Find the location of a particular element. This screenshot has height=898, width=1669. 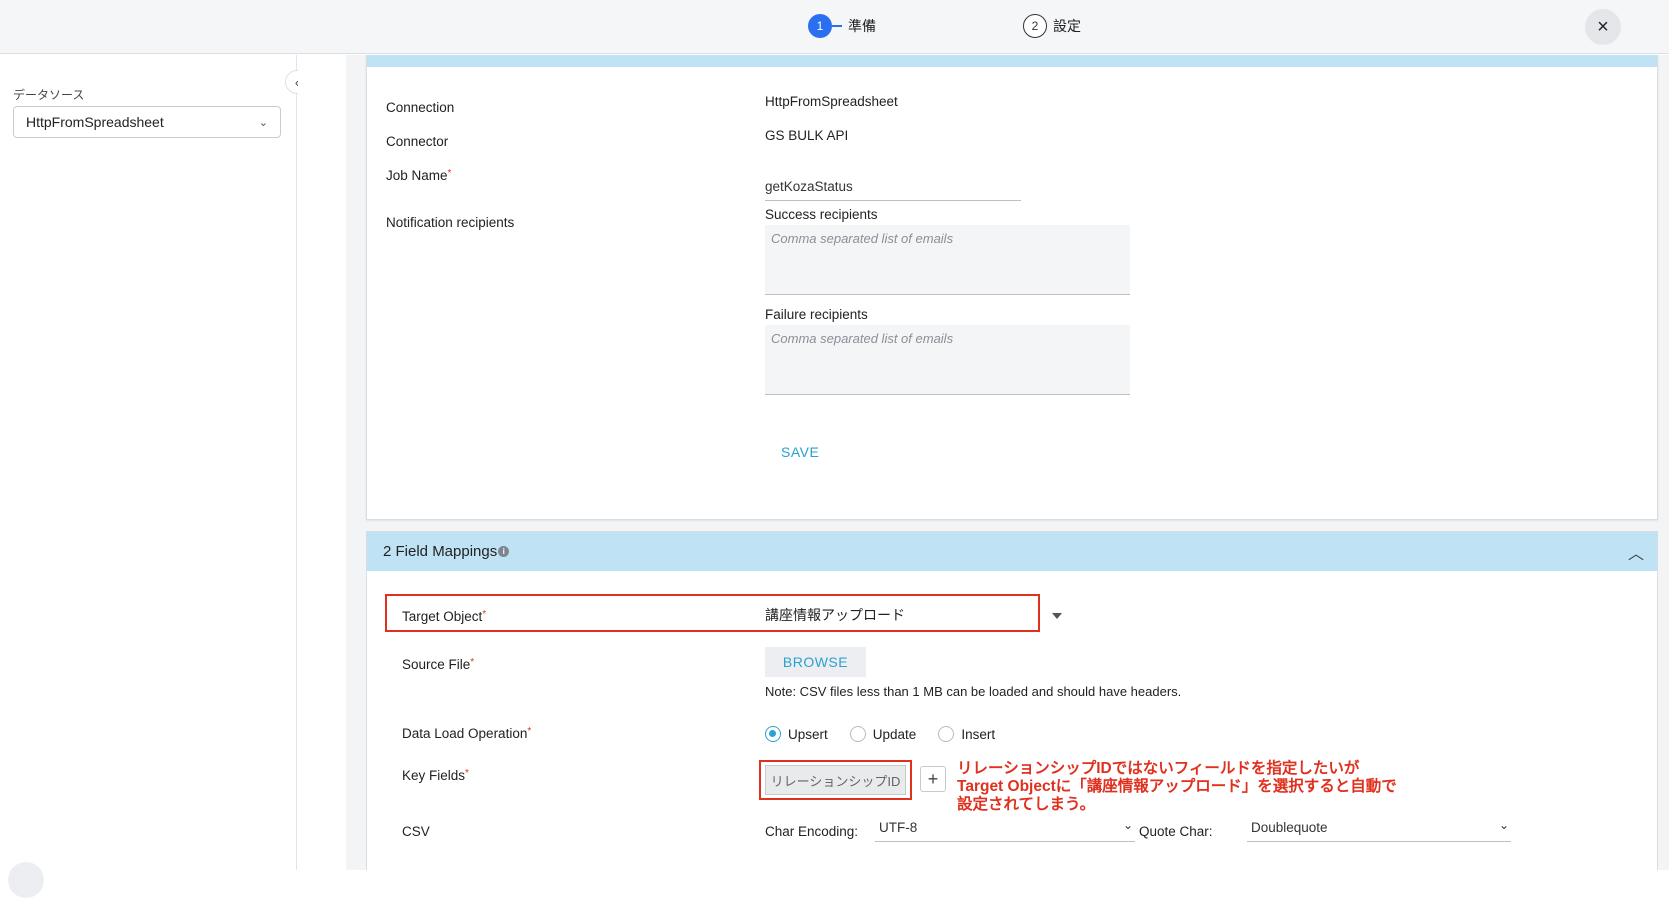

datasource-select: HttpFromSpreadsheet ⌄ is located at coordinates (147, 122).